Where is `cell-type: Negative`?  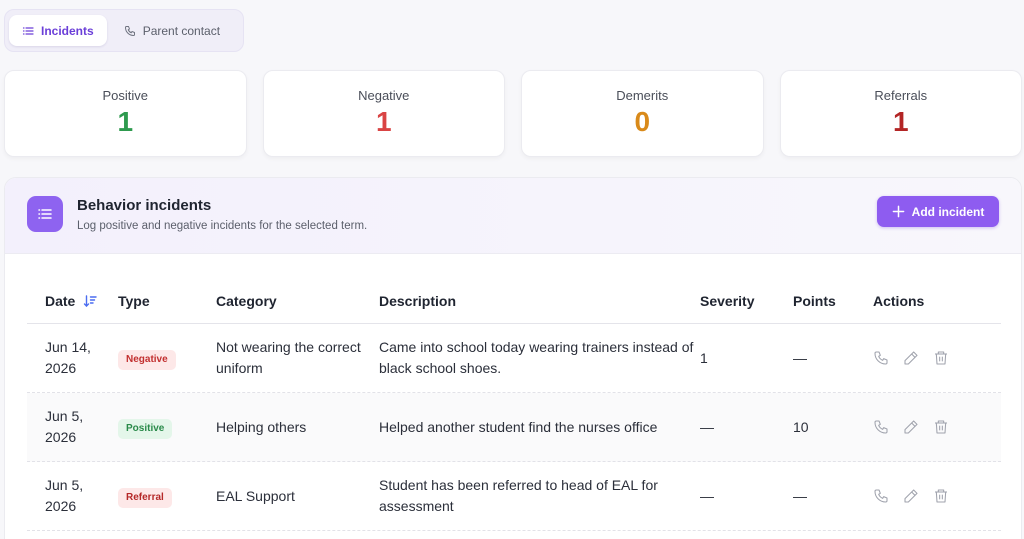
cell-type: Negative is located at coordinates (167, 358).